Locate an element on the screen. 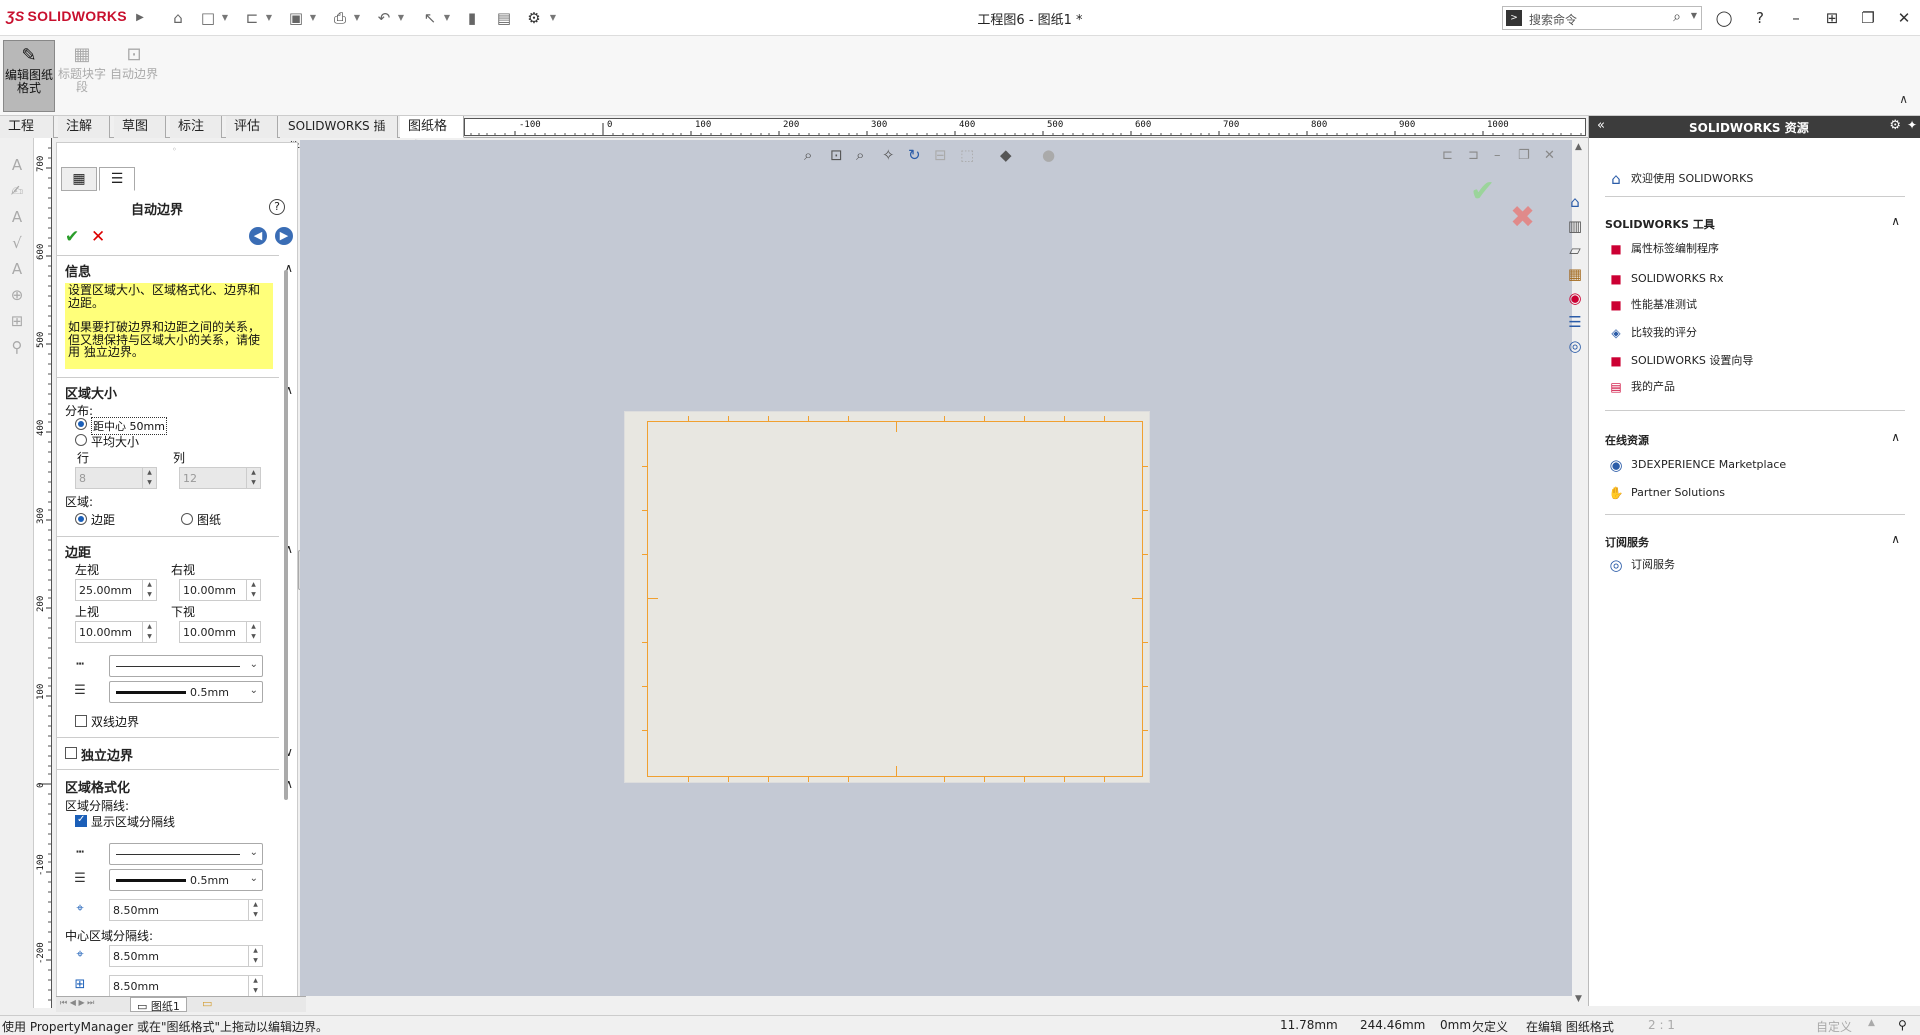 Image resolution: width=1920 pixels, height=1035 pixels. zoom-fit-icon: ⌕ is located at coordinates (808, 155).